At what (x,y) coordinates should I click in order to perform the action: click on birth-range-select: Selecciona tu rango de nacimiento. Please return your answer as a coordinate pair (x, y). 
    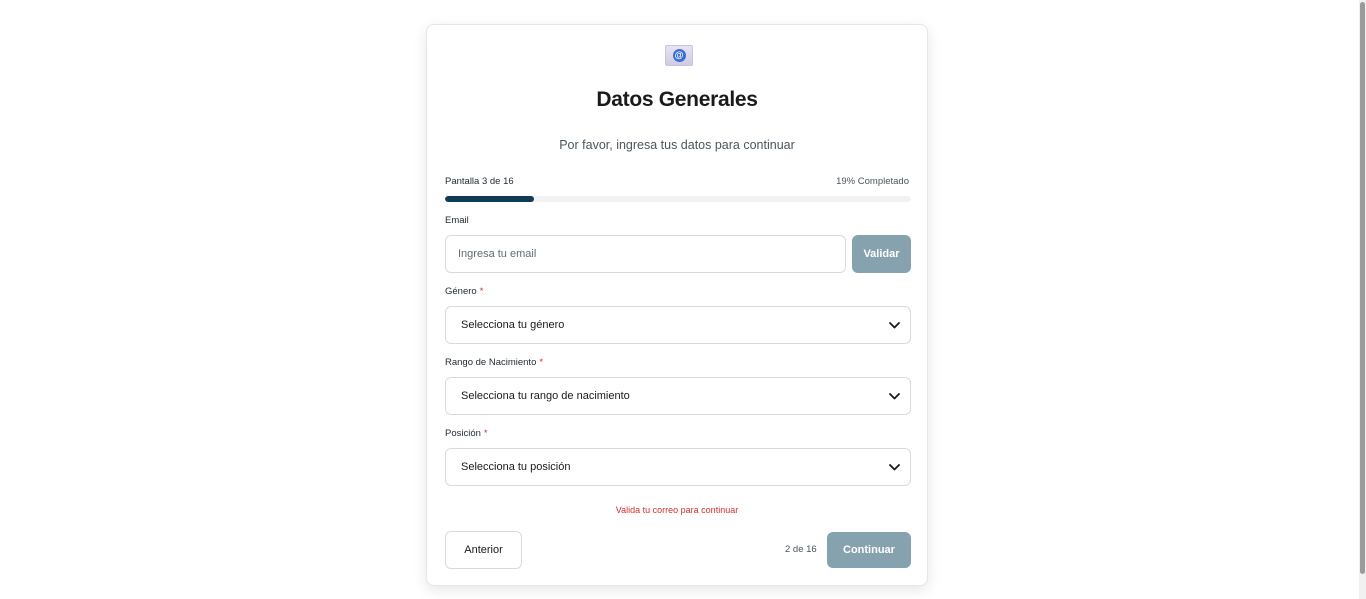
    Looking at the image, I should click on (678, 396).